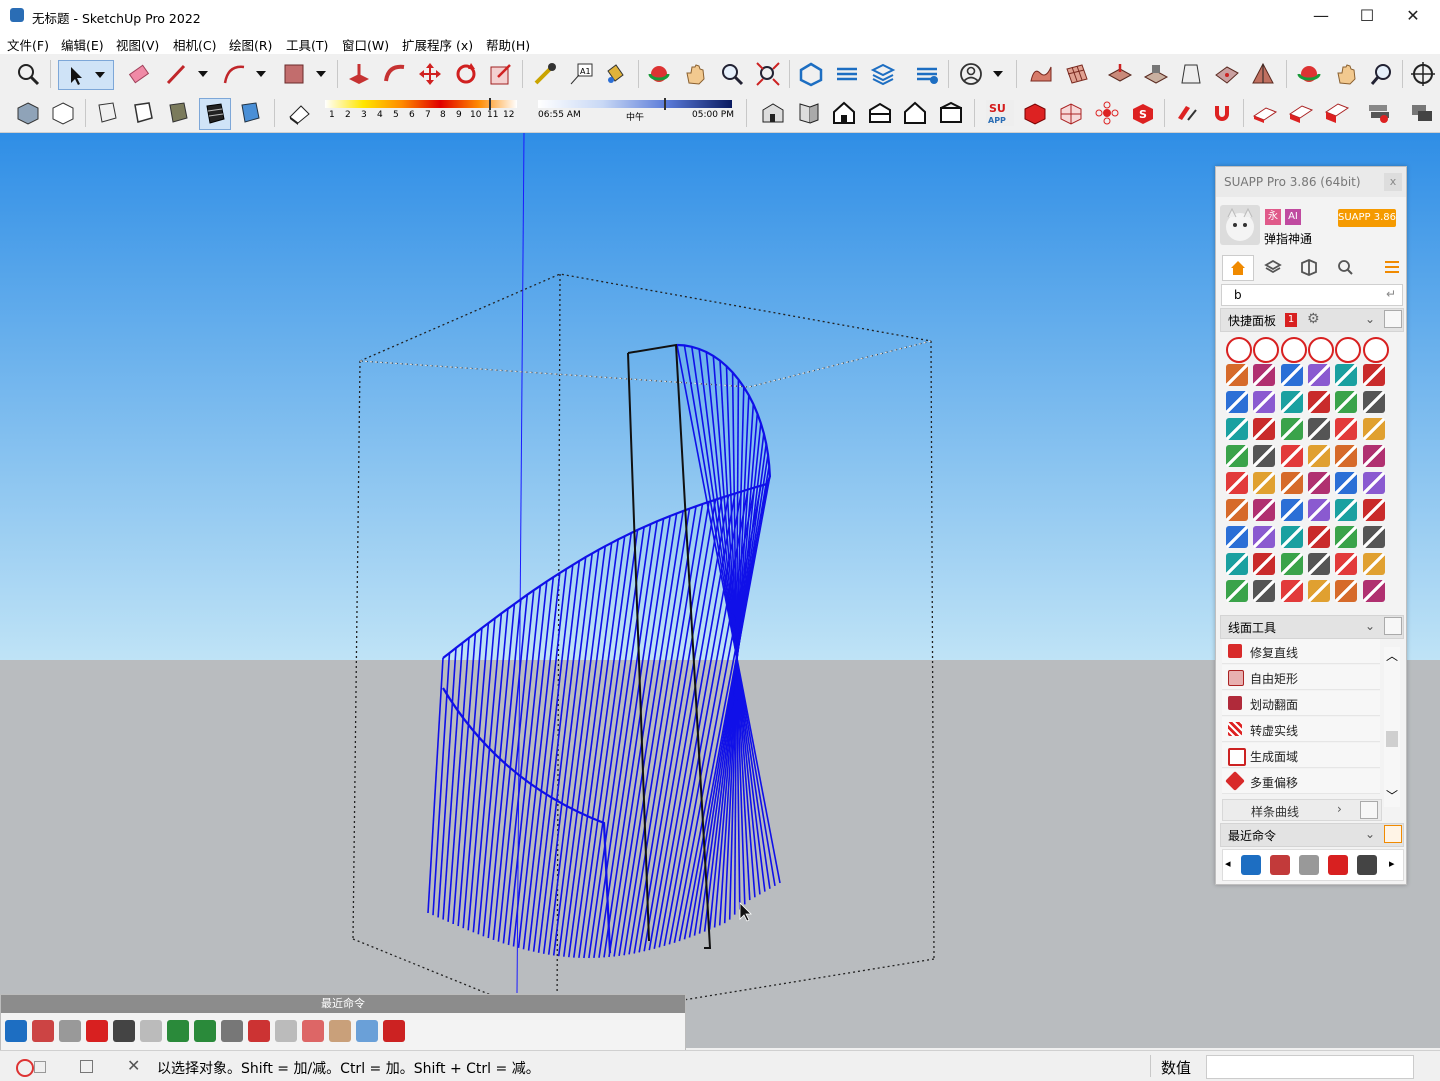  What do you see at coordinates (665, 104) in the screenshot?
I see `time-slider-thumb` at bounding box center [665, 104].